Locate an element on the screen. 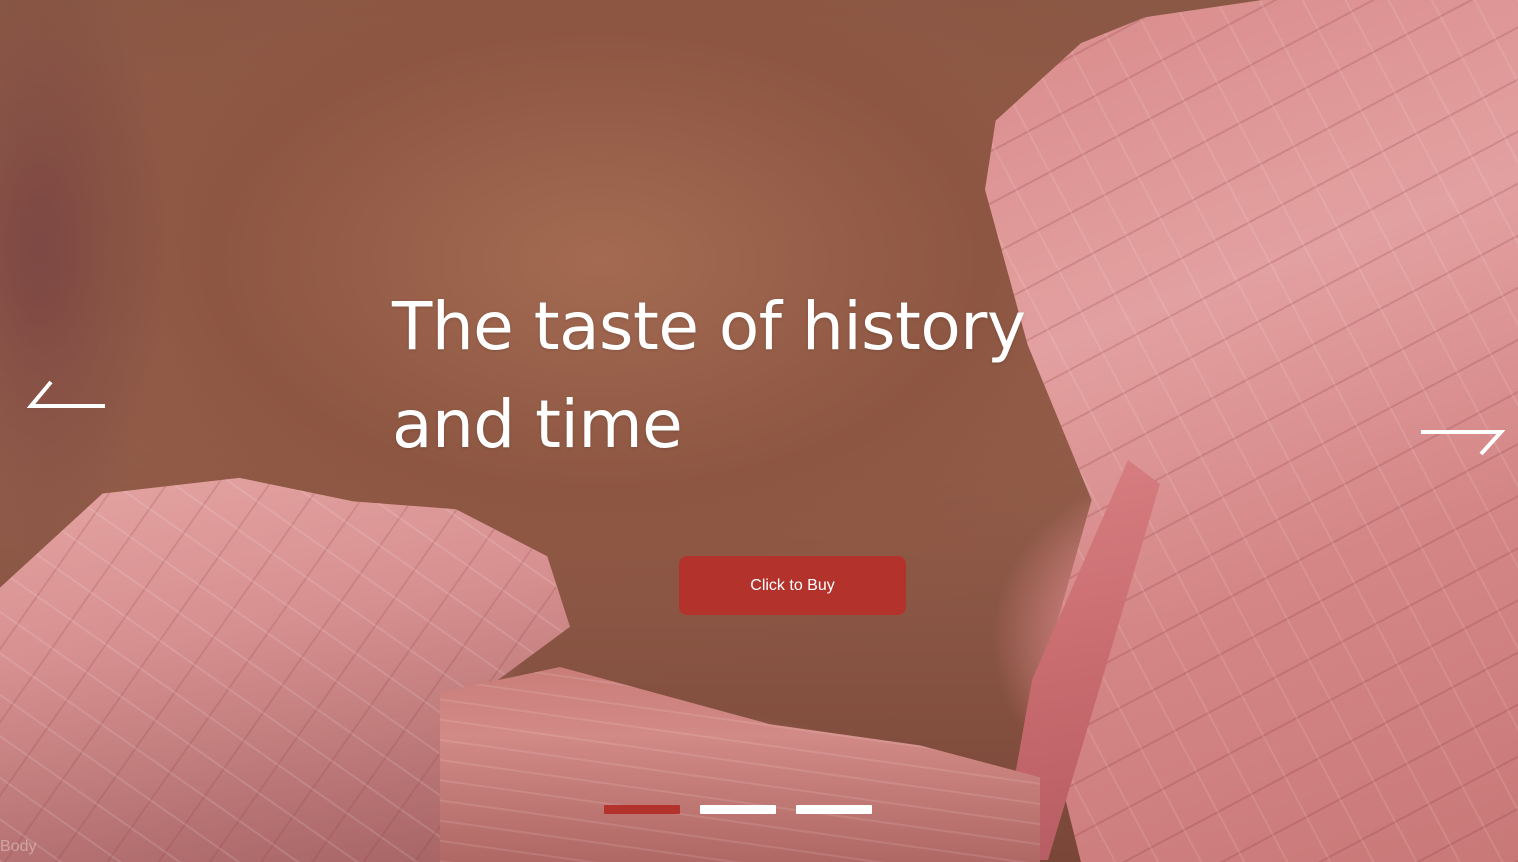  hero-title: The taste of history and time is located at coordinates (742, 376).